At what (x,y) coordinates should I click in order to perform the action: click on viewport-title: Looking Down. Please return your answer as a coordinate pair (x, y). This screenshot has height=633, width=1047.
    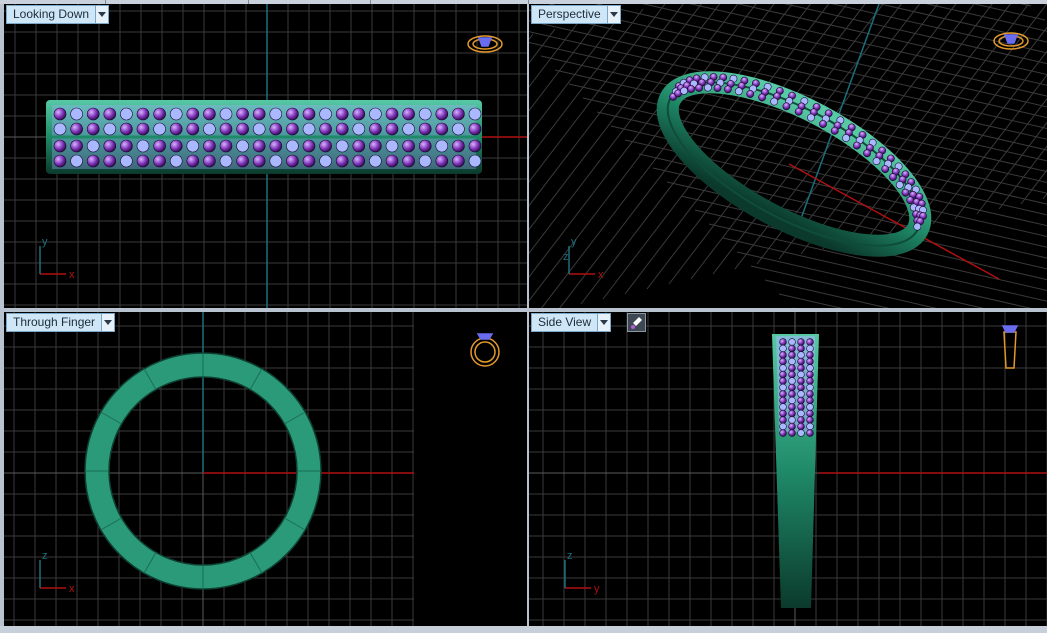
    Looking at the image, I should click on (51, 14).